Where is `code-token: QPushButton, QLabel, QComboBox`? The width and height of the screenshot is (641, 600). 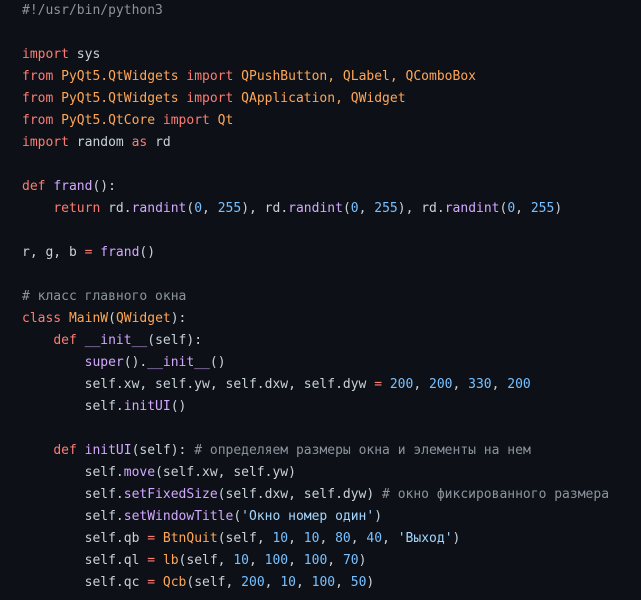
code-token: QPushButton, QLabel, QComboBox is located at coordinates (354, 76).